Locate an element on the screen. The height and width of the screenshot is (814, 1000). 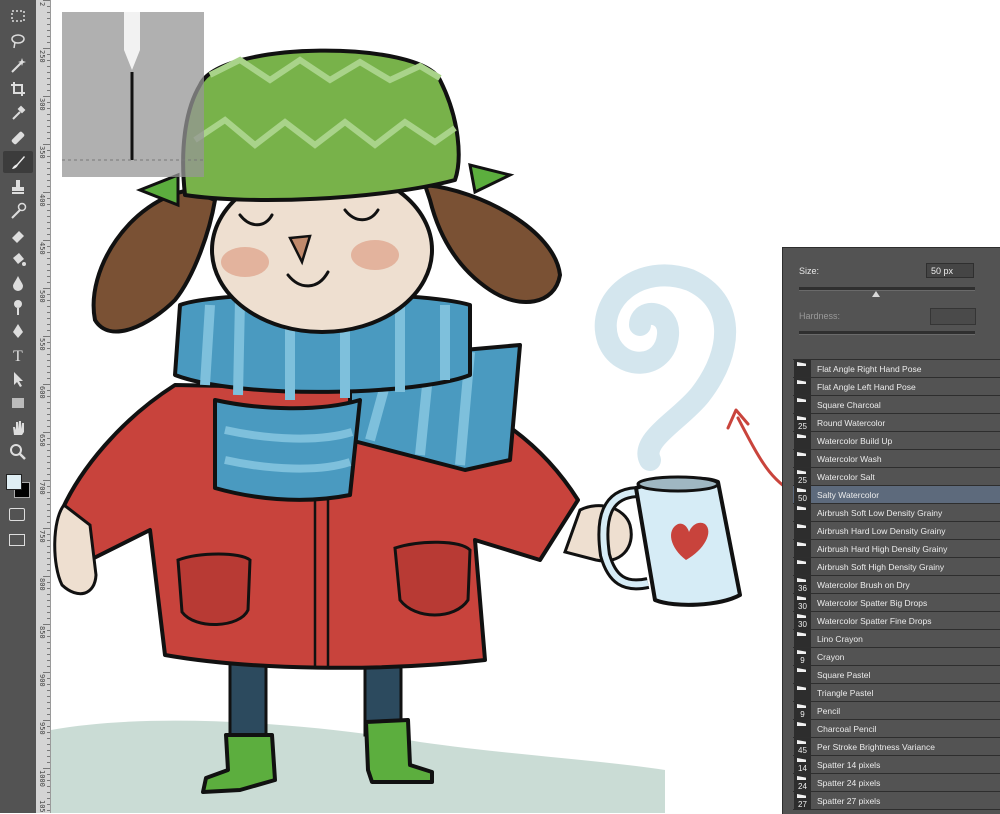
ruler-label: 1000 is located at coordinates (42, 778).